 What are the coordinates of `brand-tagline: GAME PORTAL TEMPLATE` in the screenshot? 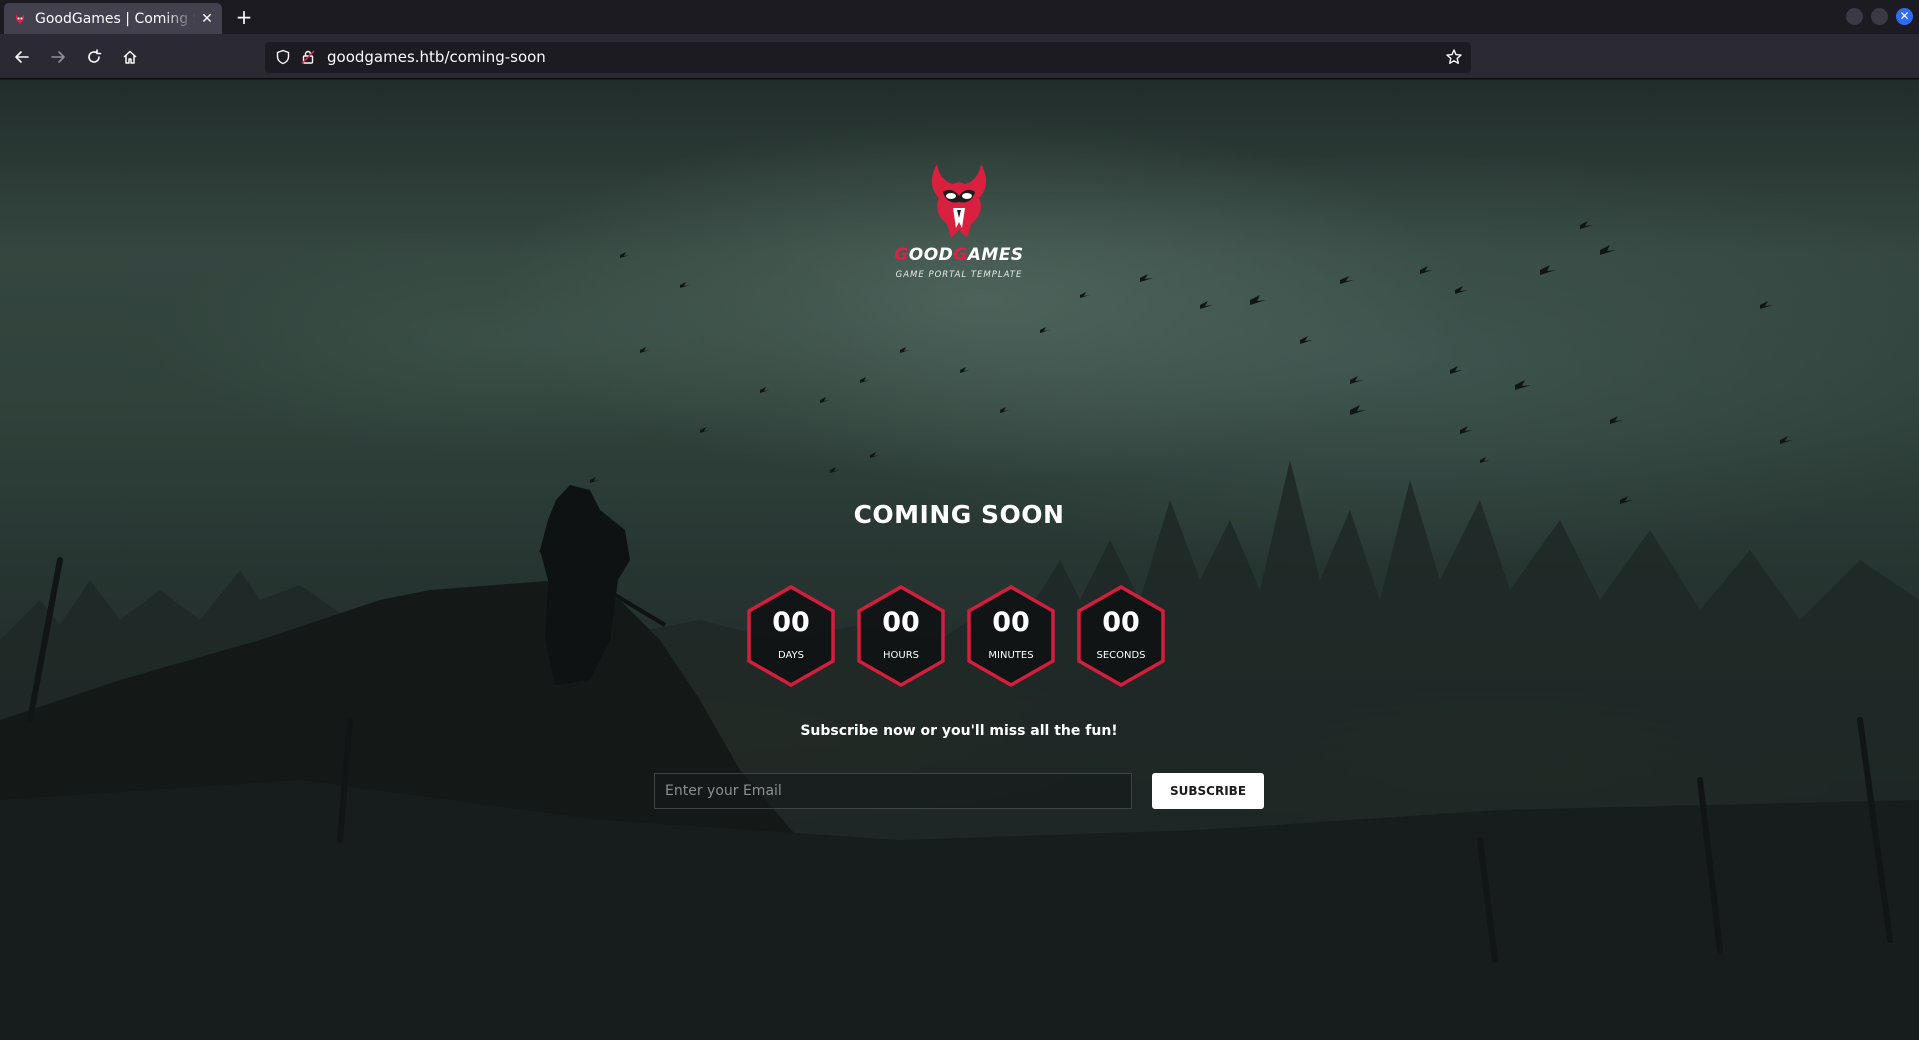 It's located at (959, 275).